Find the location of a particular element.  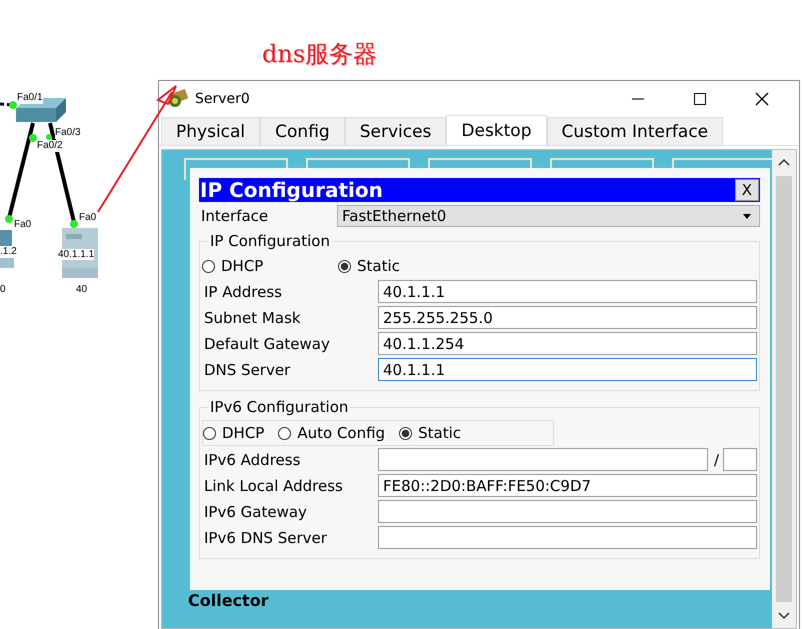

input-field: 255.255.255.0 is located at coordinates (567, 317).